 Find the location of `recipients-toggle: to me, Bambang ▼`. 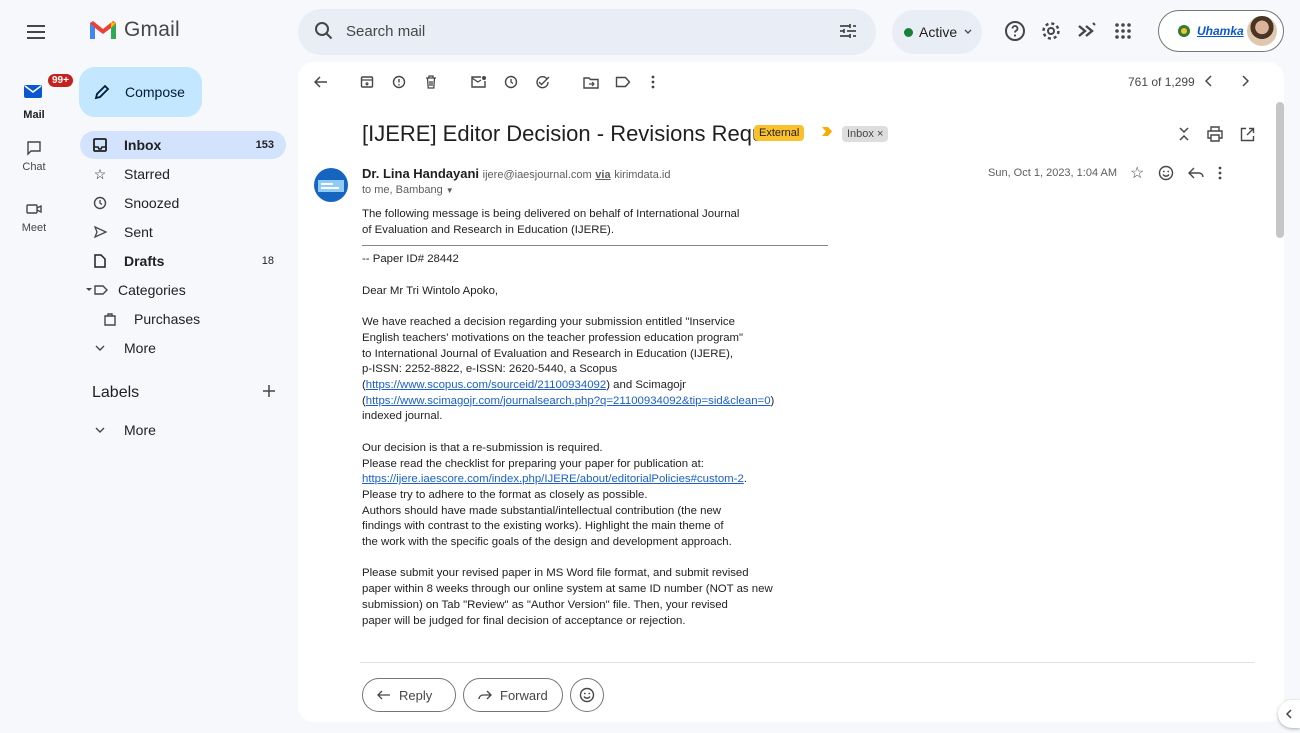

recipients-toggle: to me, Bambang ▼ is located at coordinates (408, 190).